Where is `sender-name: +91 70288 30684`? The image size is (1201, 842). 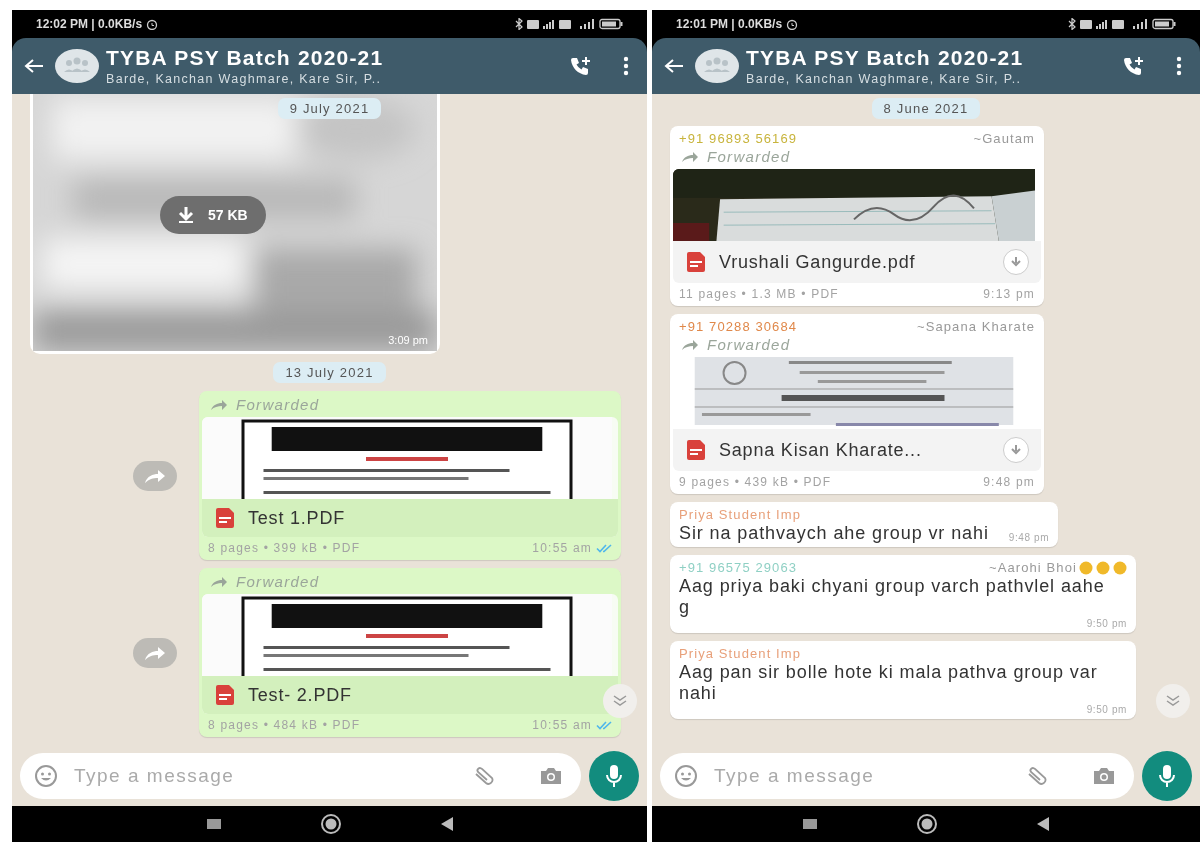 sender-name: +91 70288 30684 is located at coordinates (738, 326).